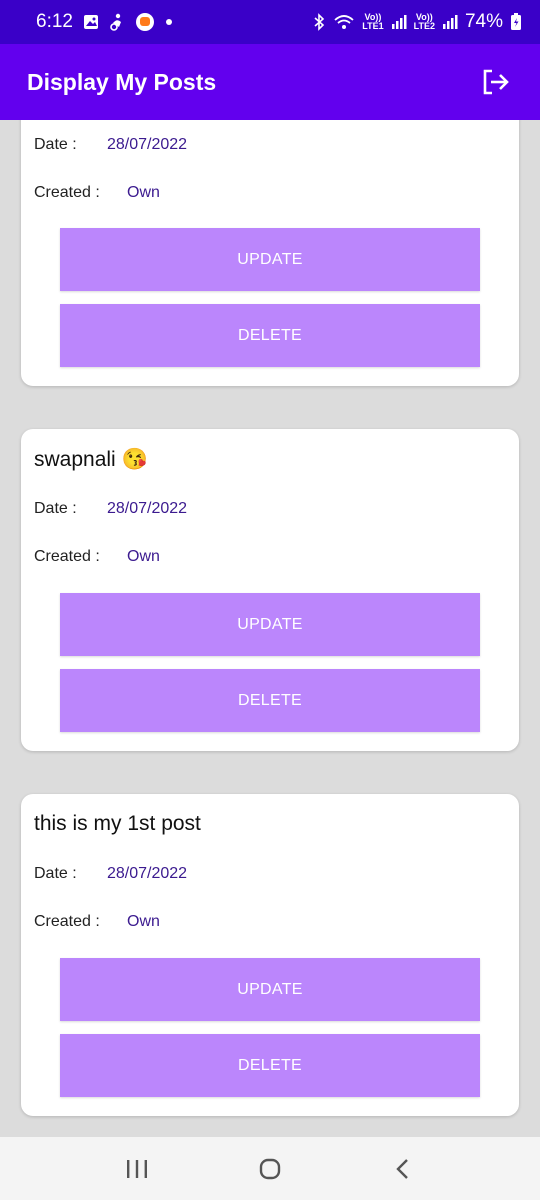 The image size is (540, 1200). I want to click on gallery-notification-icon, so click(91, 22).